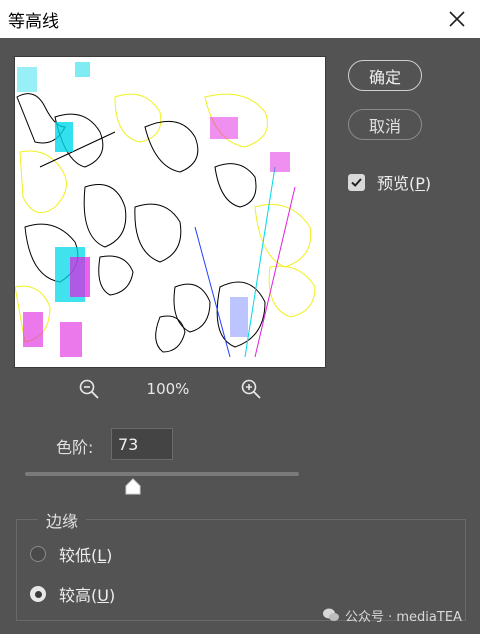 Image resolution: width=480 pixels, height=634 pixels. Describe the element at coordinates (38, 554) in the screenshot. I see `radio-lower-button` at that location.